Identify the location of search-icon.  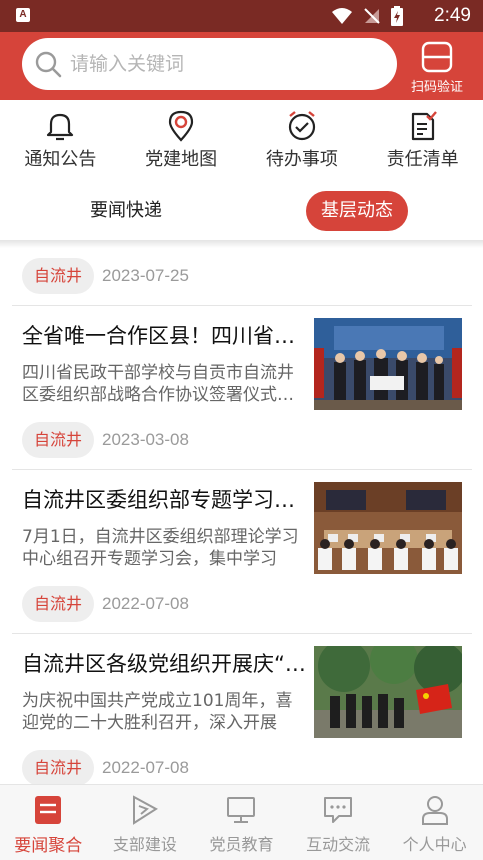
(48, 64).